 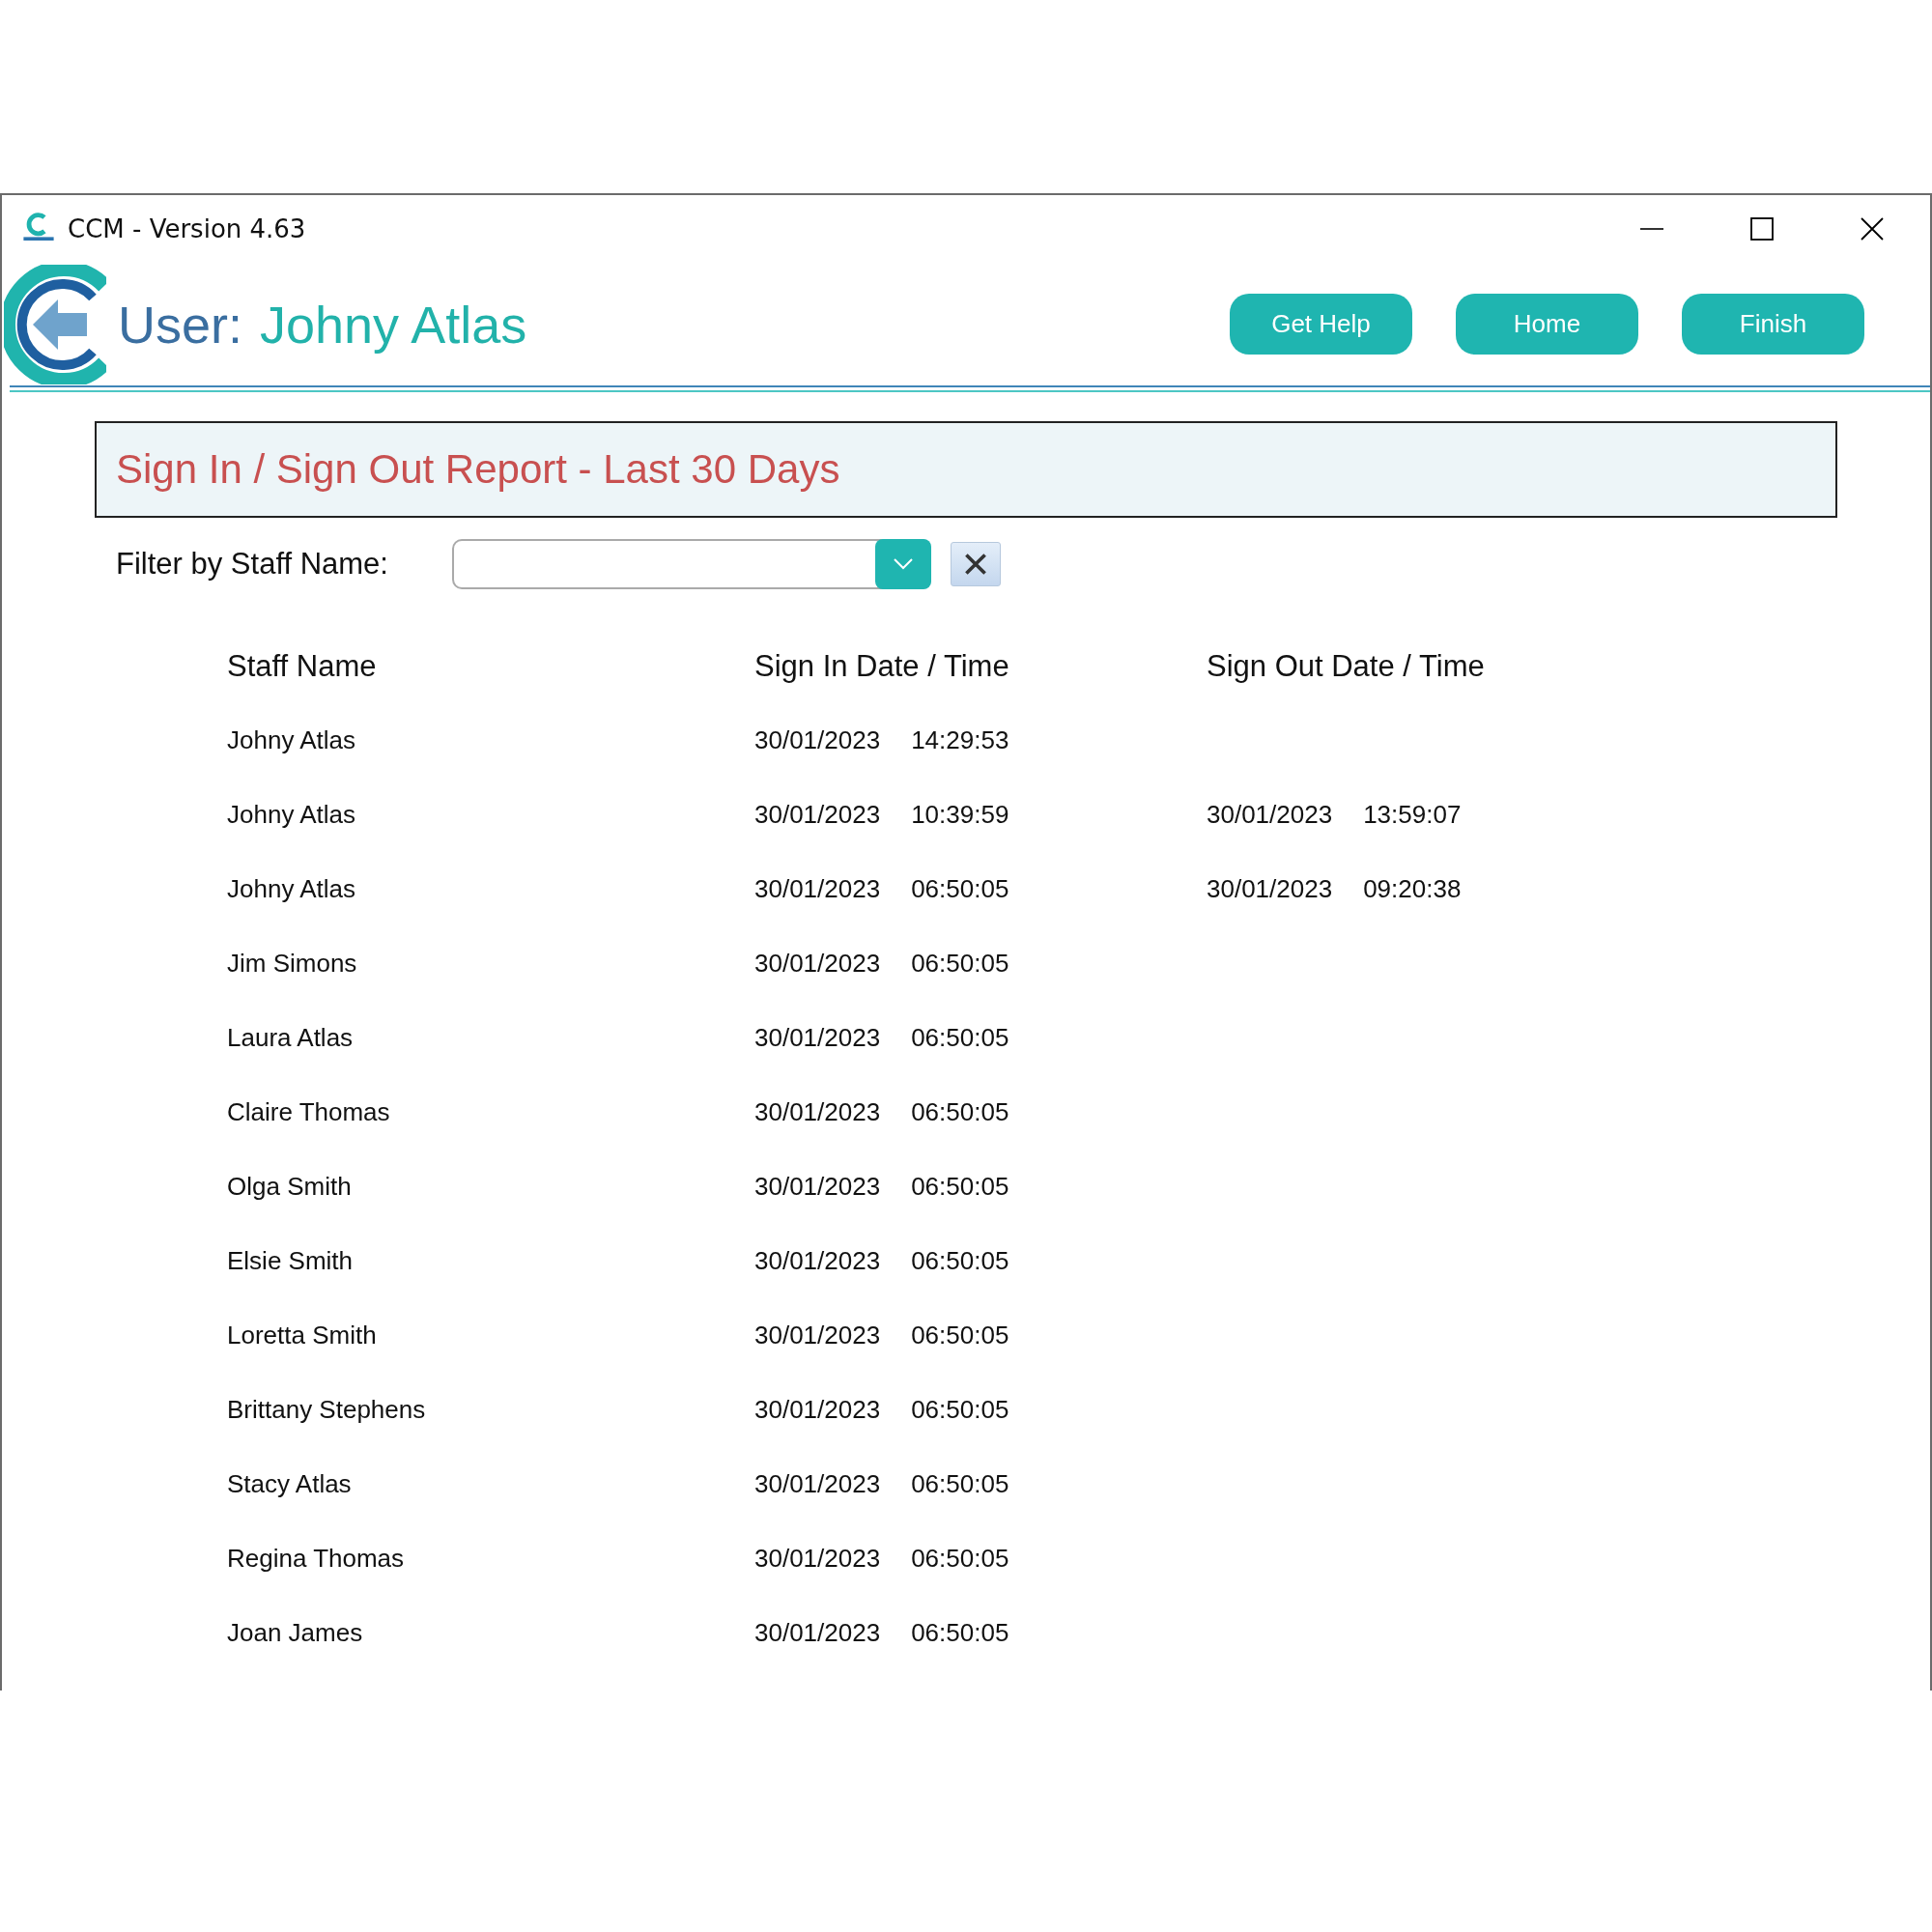 What do you see at coordinates (393, 324) in the screenshot?
I see `user-name: Johny Atlas` at bounding box center [393, 324].